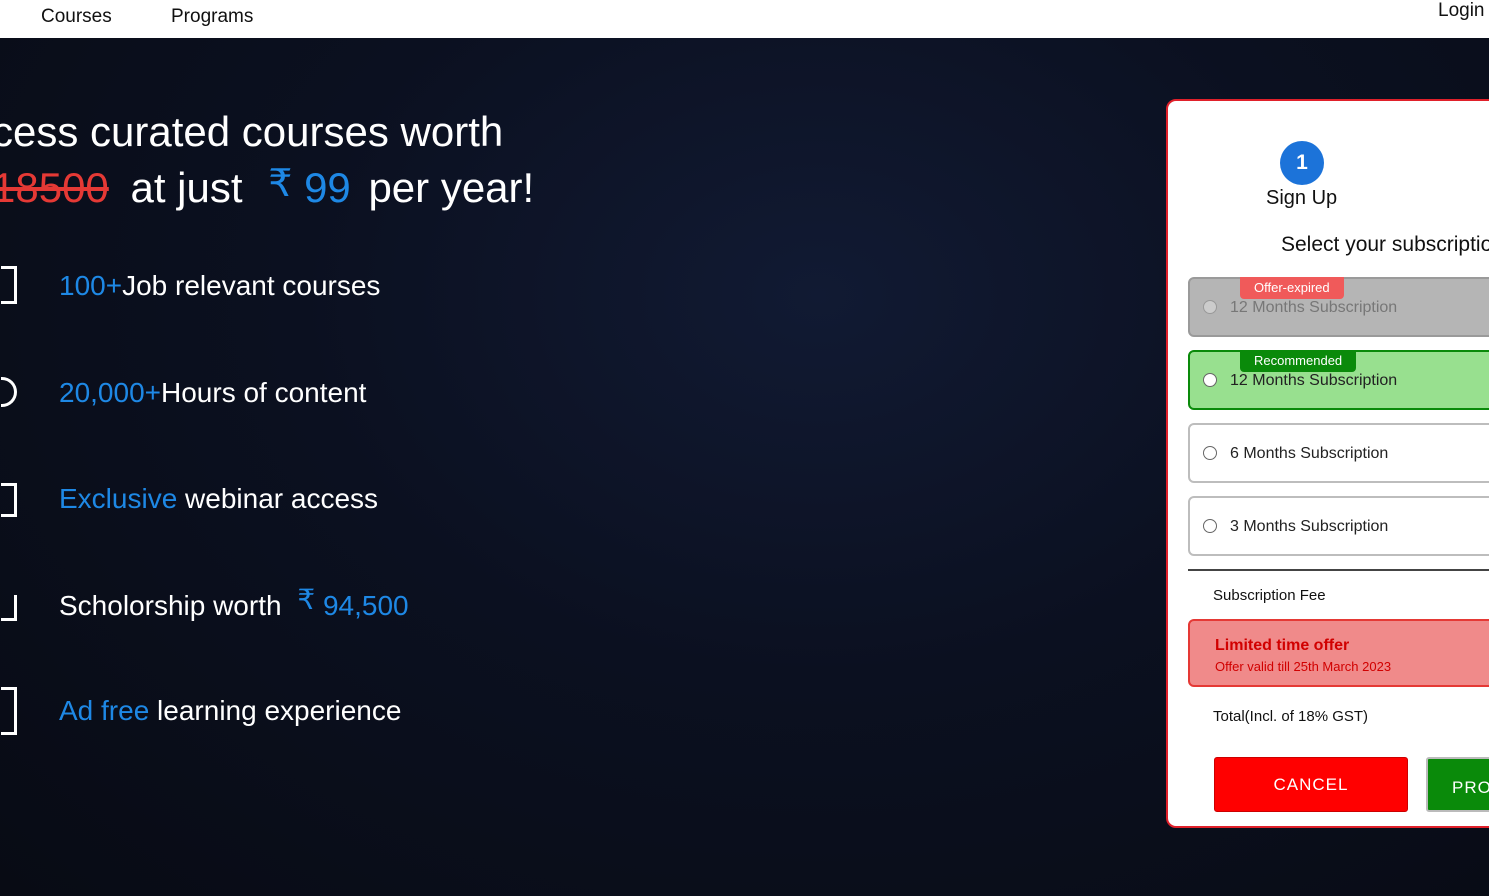 The image size is (1489, 896). I want to click on option-label: 3 Months Subscription, so click(1309, 526).